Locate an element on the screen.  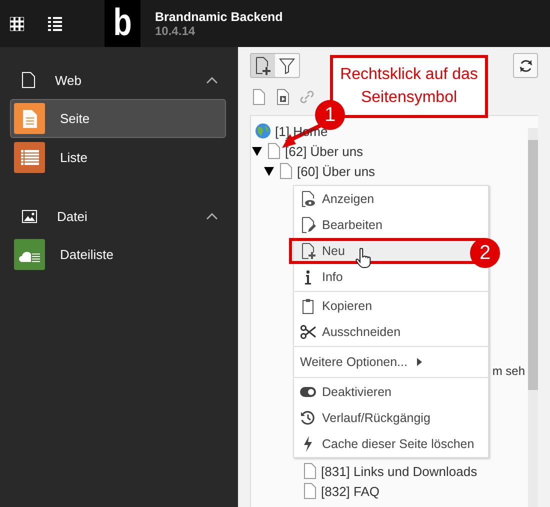
refresh-button is located at coordinates (525, 65).